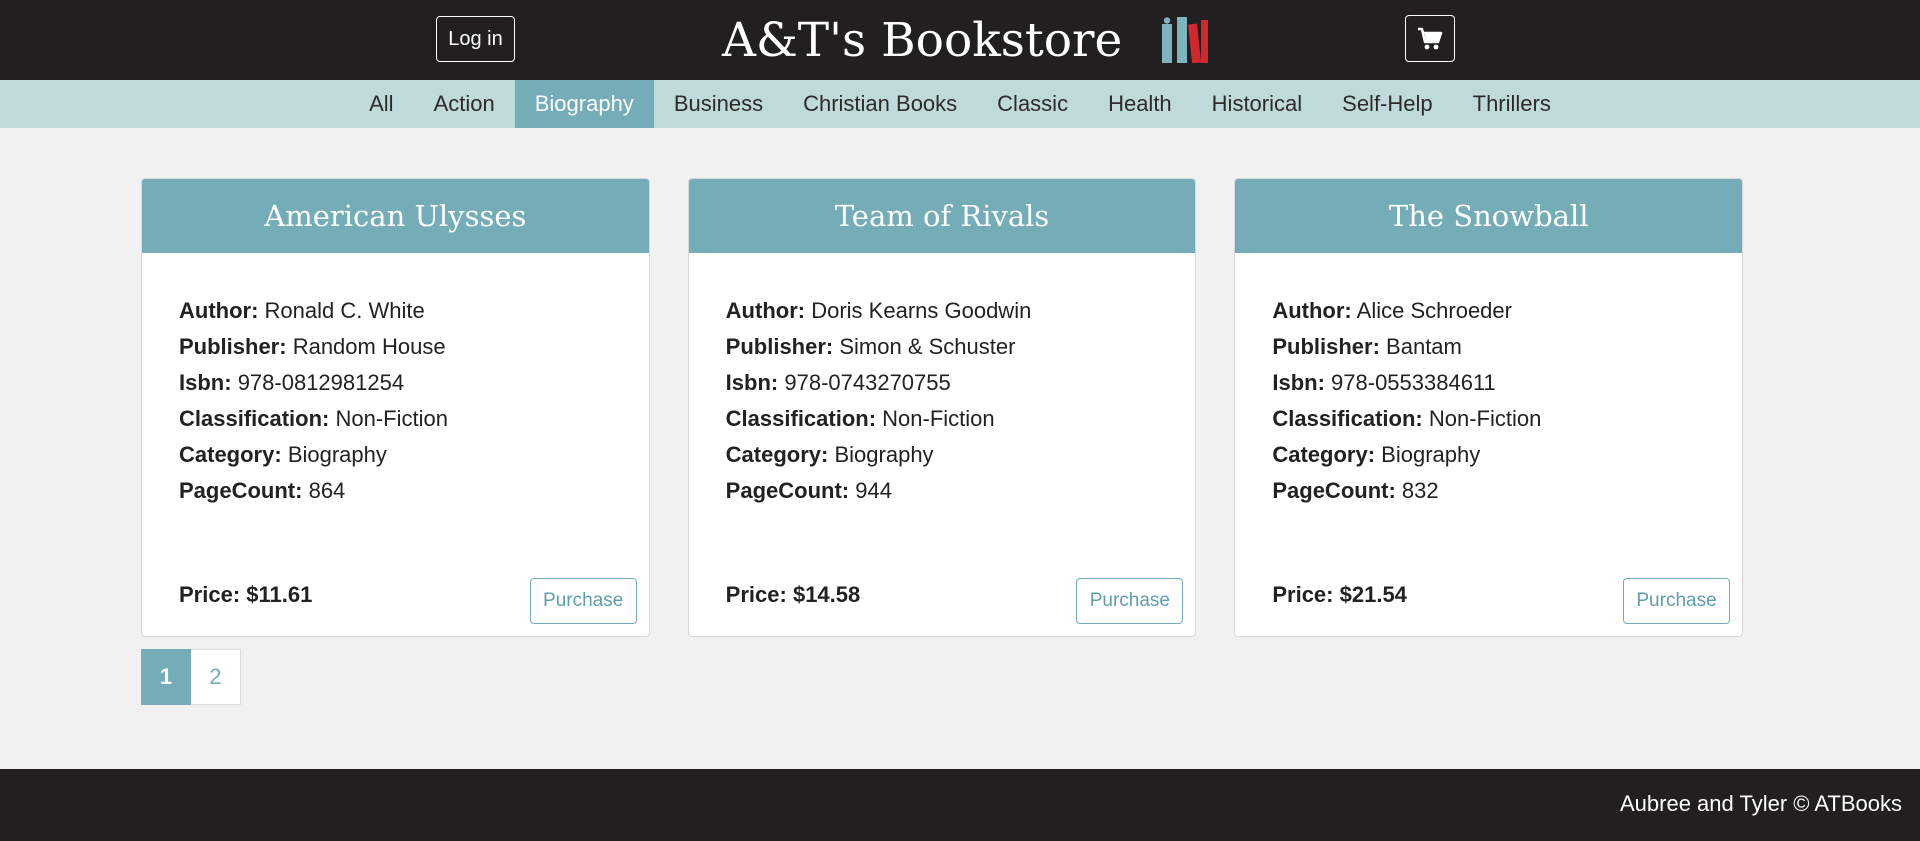 This screenshot has height=841, width=1920. Describe the element at coordinates (922, 40) in the screenshot. I see `brand-title: A&T's Bookstore` at that location.